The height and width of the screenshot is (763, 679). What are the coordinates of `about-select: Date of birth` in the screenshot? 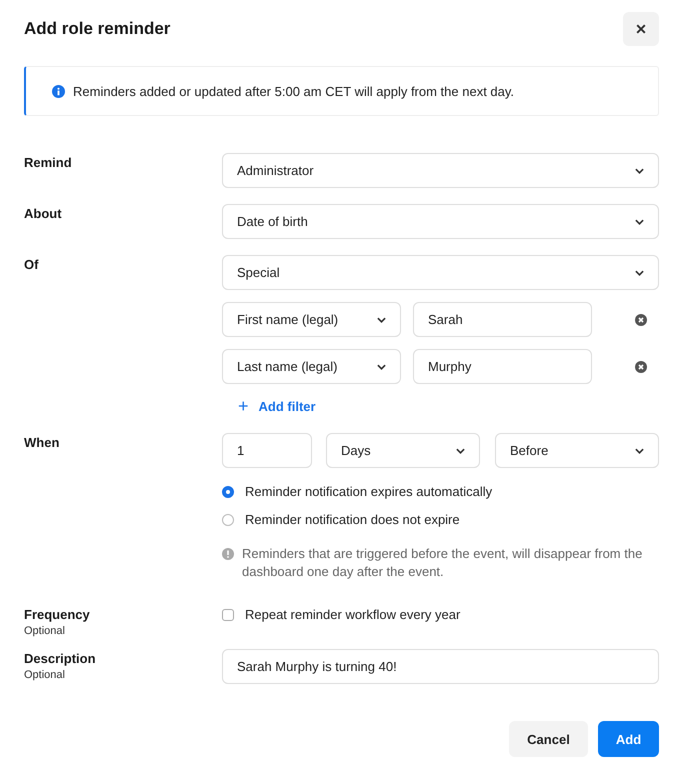 It's located at (440, 221).